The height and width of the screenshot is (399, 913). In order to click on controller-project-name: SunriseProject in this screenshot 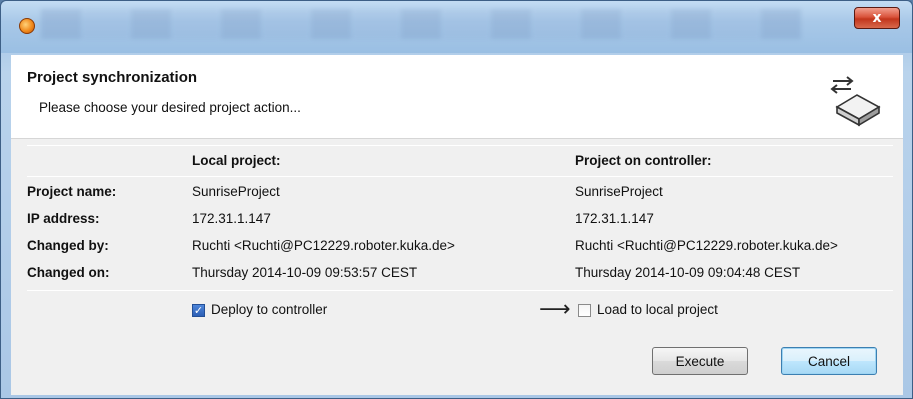, I will do `click(619, 191)`.